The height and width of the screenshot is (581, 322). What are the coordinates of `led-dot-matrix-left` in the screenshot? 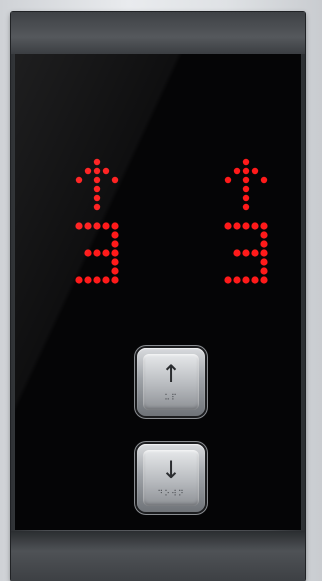 It's located at (97, 221).